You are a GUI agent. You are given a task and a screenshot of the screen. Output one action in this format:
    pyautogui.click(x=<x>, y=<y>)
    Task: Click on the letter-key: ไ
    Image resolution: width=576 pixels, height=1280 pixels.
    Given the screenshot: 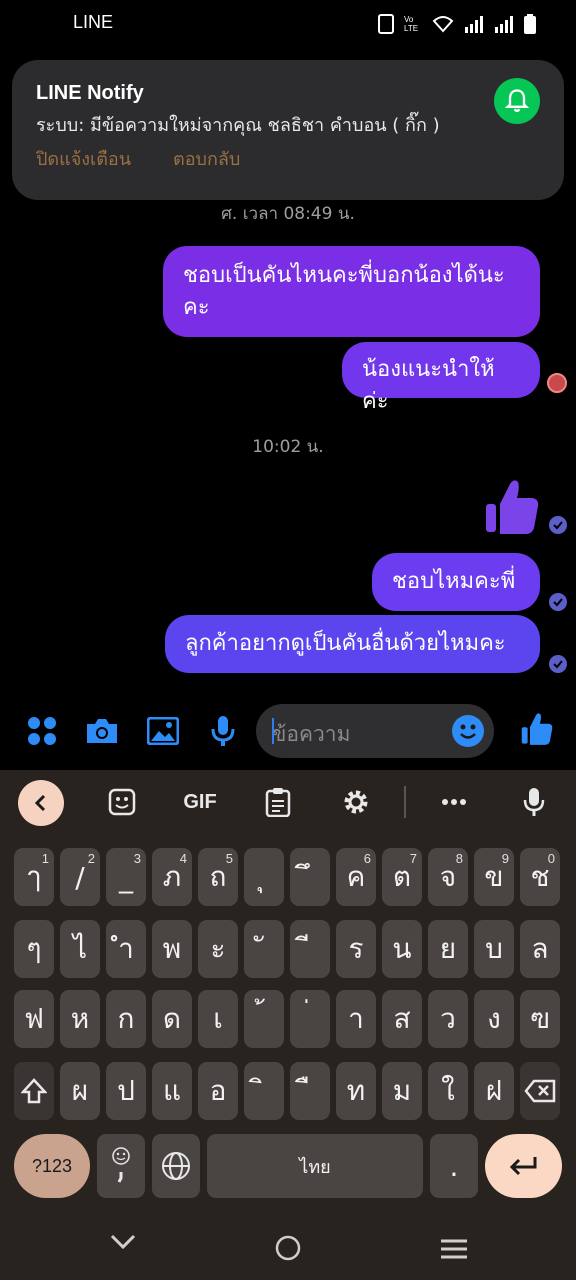 What is the action you would take?
    pyautogui.click(x=80, y=949)
    